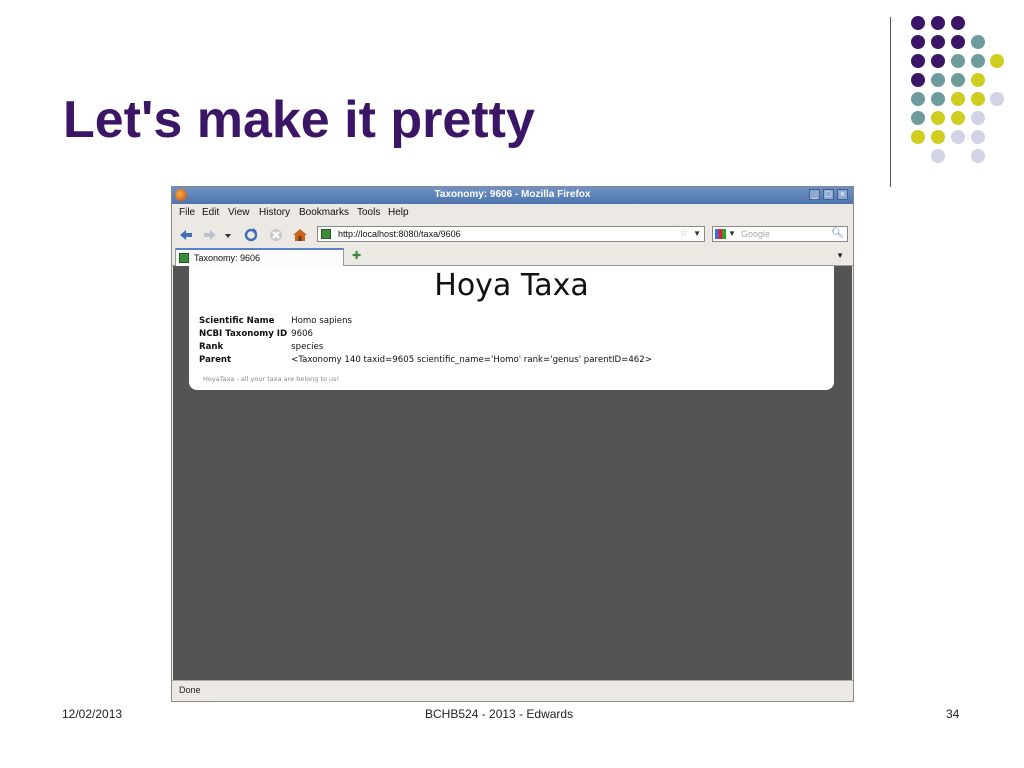 Image resolution: width=1024 pixels, height=768 pixels. I want to click on window-titlebar: Taxonomy: 9606 - Mozilla Firefox _ □ ×, so click(512, 195).